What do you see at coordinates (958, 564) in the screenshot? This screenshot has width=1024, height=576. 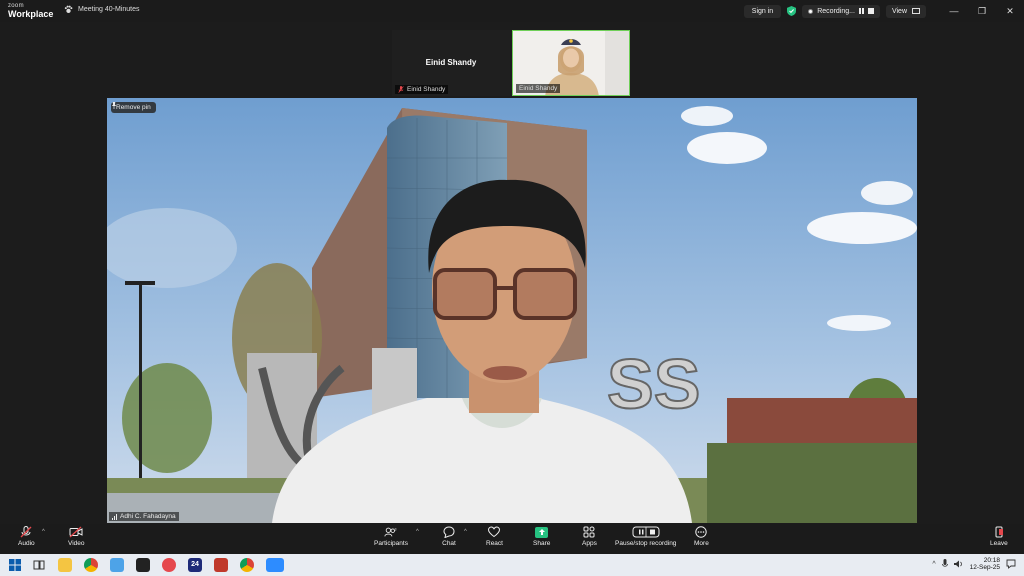 I see `speaker-tray-icon` at bounding box center [958, 564].